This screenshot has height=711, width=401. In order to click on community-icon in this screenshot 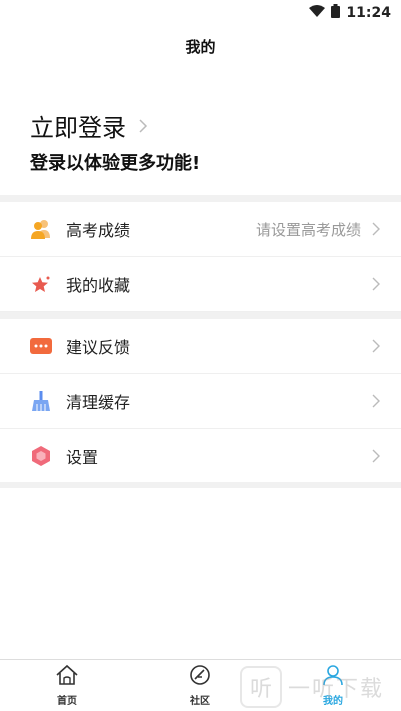, I will do `click(200, 677)`.